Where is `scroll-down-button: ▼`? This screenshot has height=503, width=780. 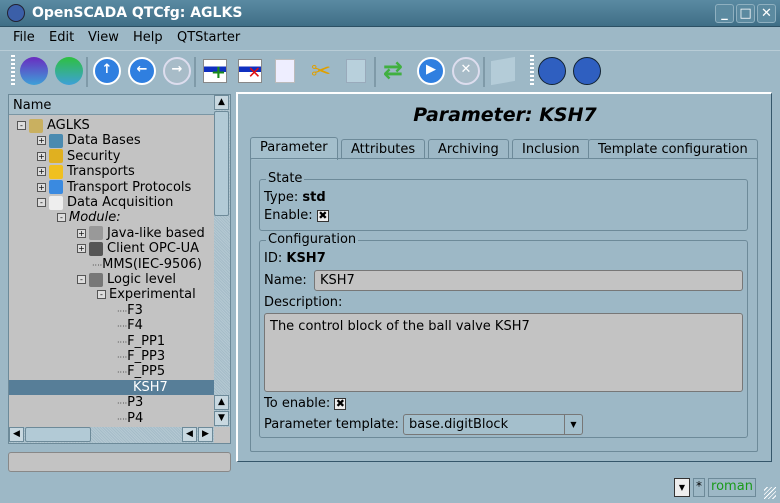 scroll-down-button: ▼ is located at coordinates (221, 418).